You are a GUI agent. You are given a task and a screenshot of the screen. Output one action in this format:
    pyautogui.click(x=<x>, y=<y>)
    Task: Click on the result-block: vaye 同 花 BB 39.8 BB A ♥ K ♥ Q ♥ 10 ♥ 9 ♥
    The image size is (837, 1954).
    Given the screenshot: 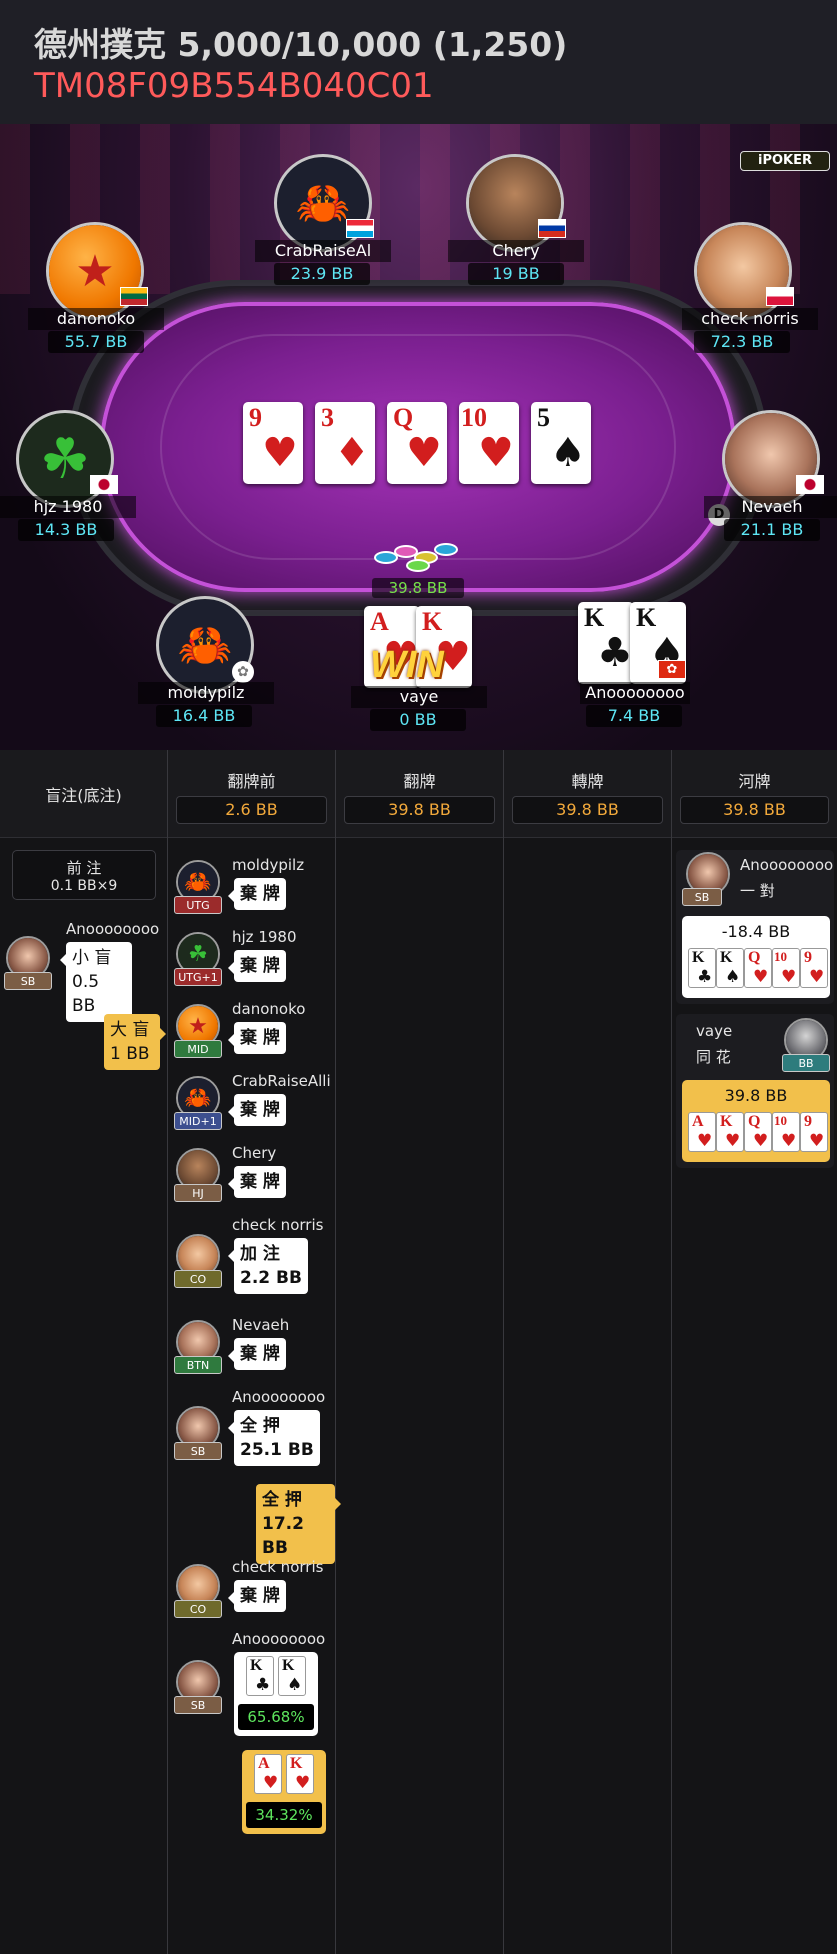 What is the action you would take?
    pyautogui.click(x=755, y=1091)
    